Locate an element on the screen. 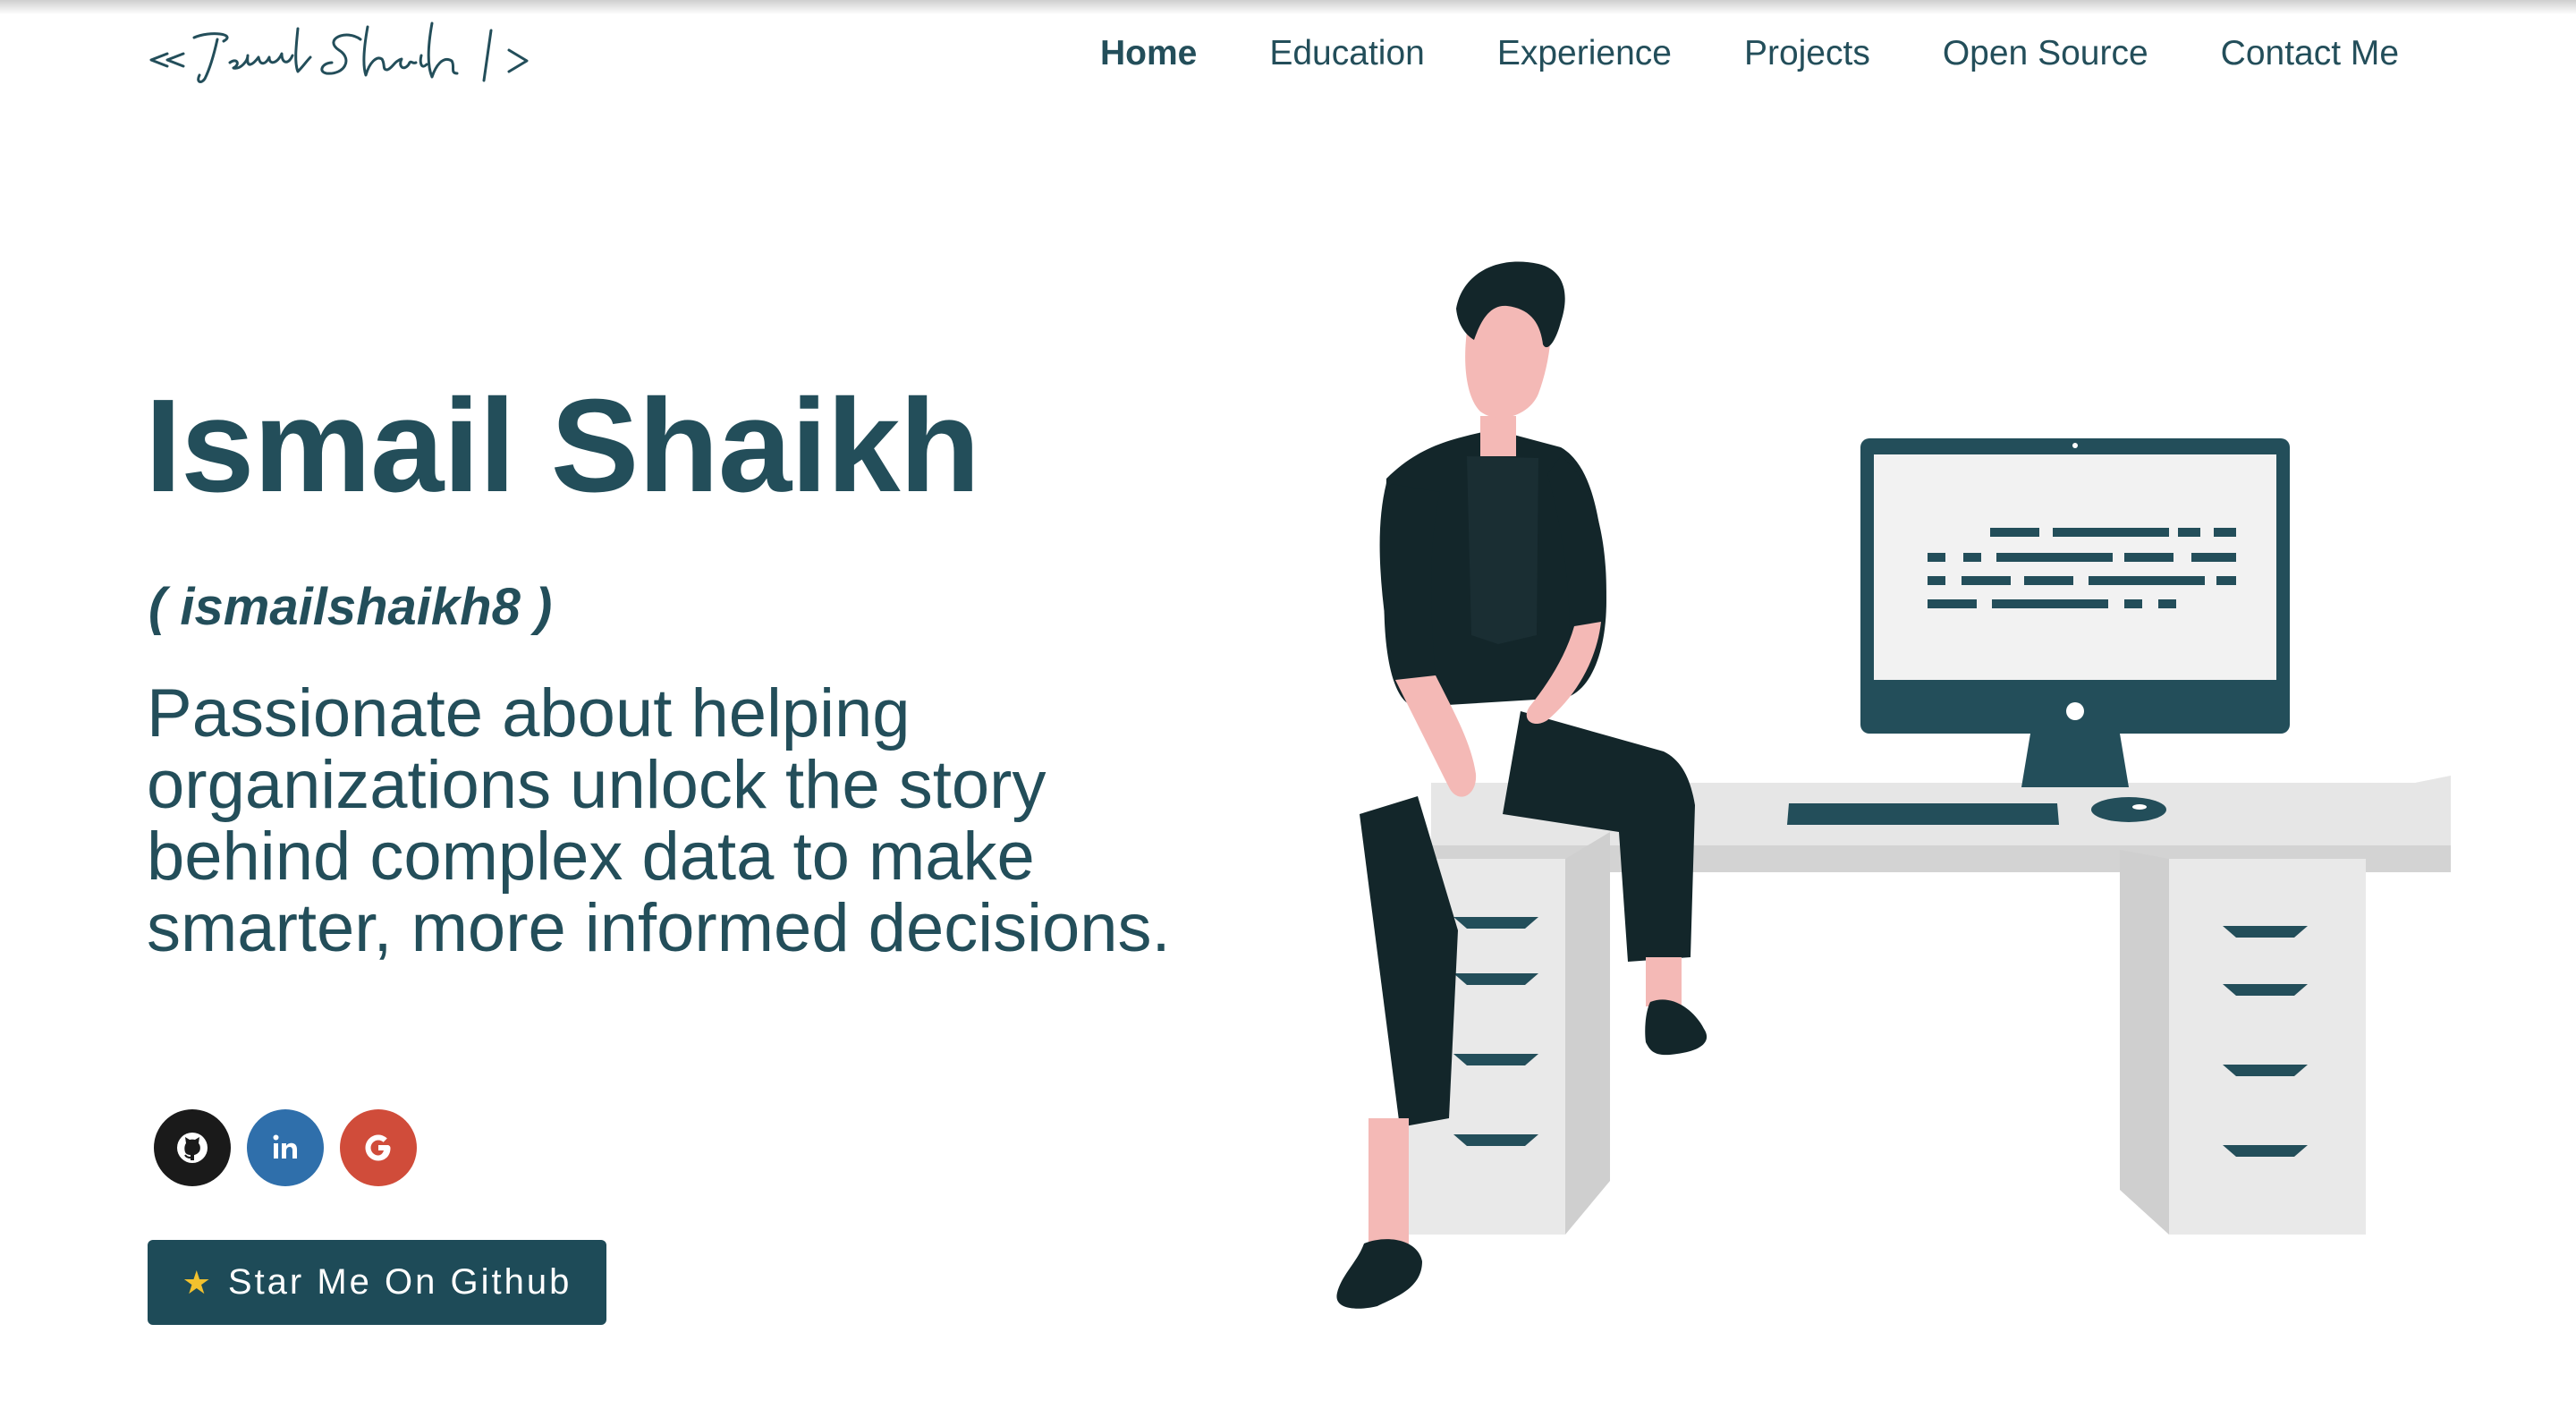 Image resolution: width=2576 pixels, height=1409 pixels. star-icon: ★ is located at coordinates (198, 1282).